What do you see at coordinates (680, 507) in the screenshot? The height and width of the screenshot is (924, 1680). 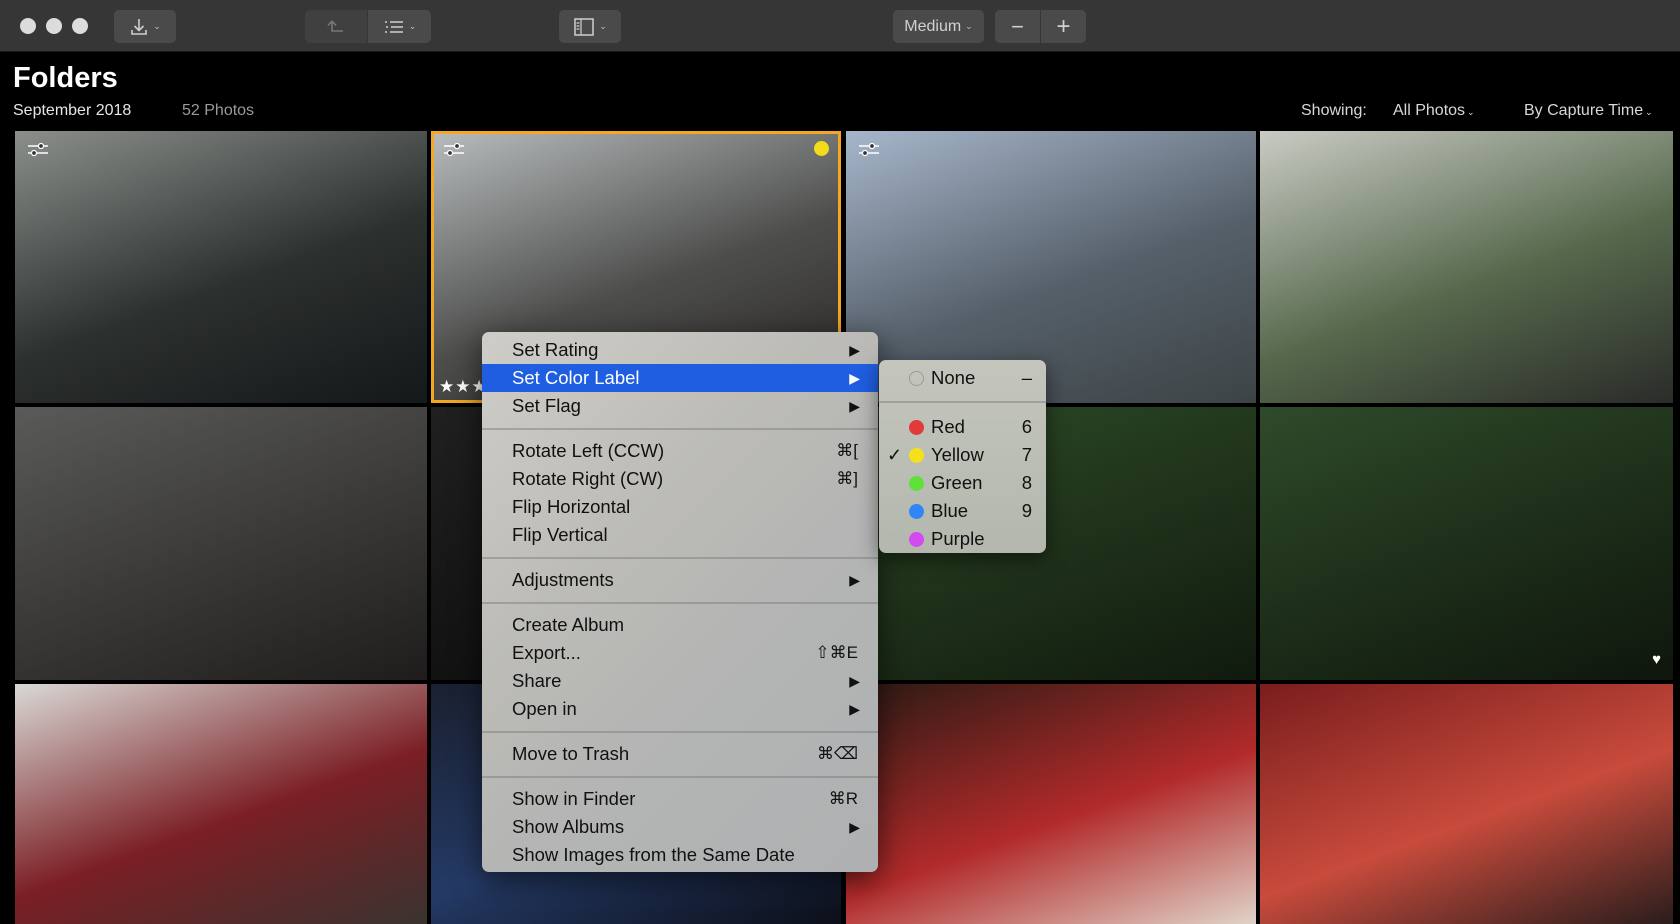 I see `menu-item-flip-horizontal: Flip Horizontal` at bounding box center [680, 507].